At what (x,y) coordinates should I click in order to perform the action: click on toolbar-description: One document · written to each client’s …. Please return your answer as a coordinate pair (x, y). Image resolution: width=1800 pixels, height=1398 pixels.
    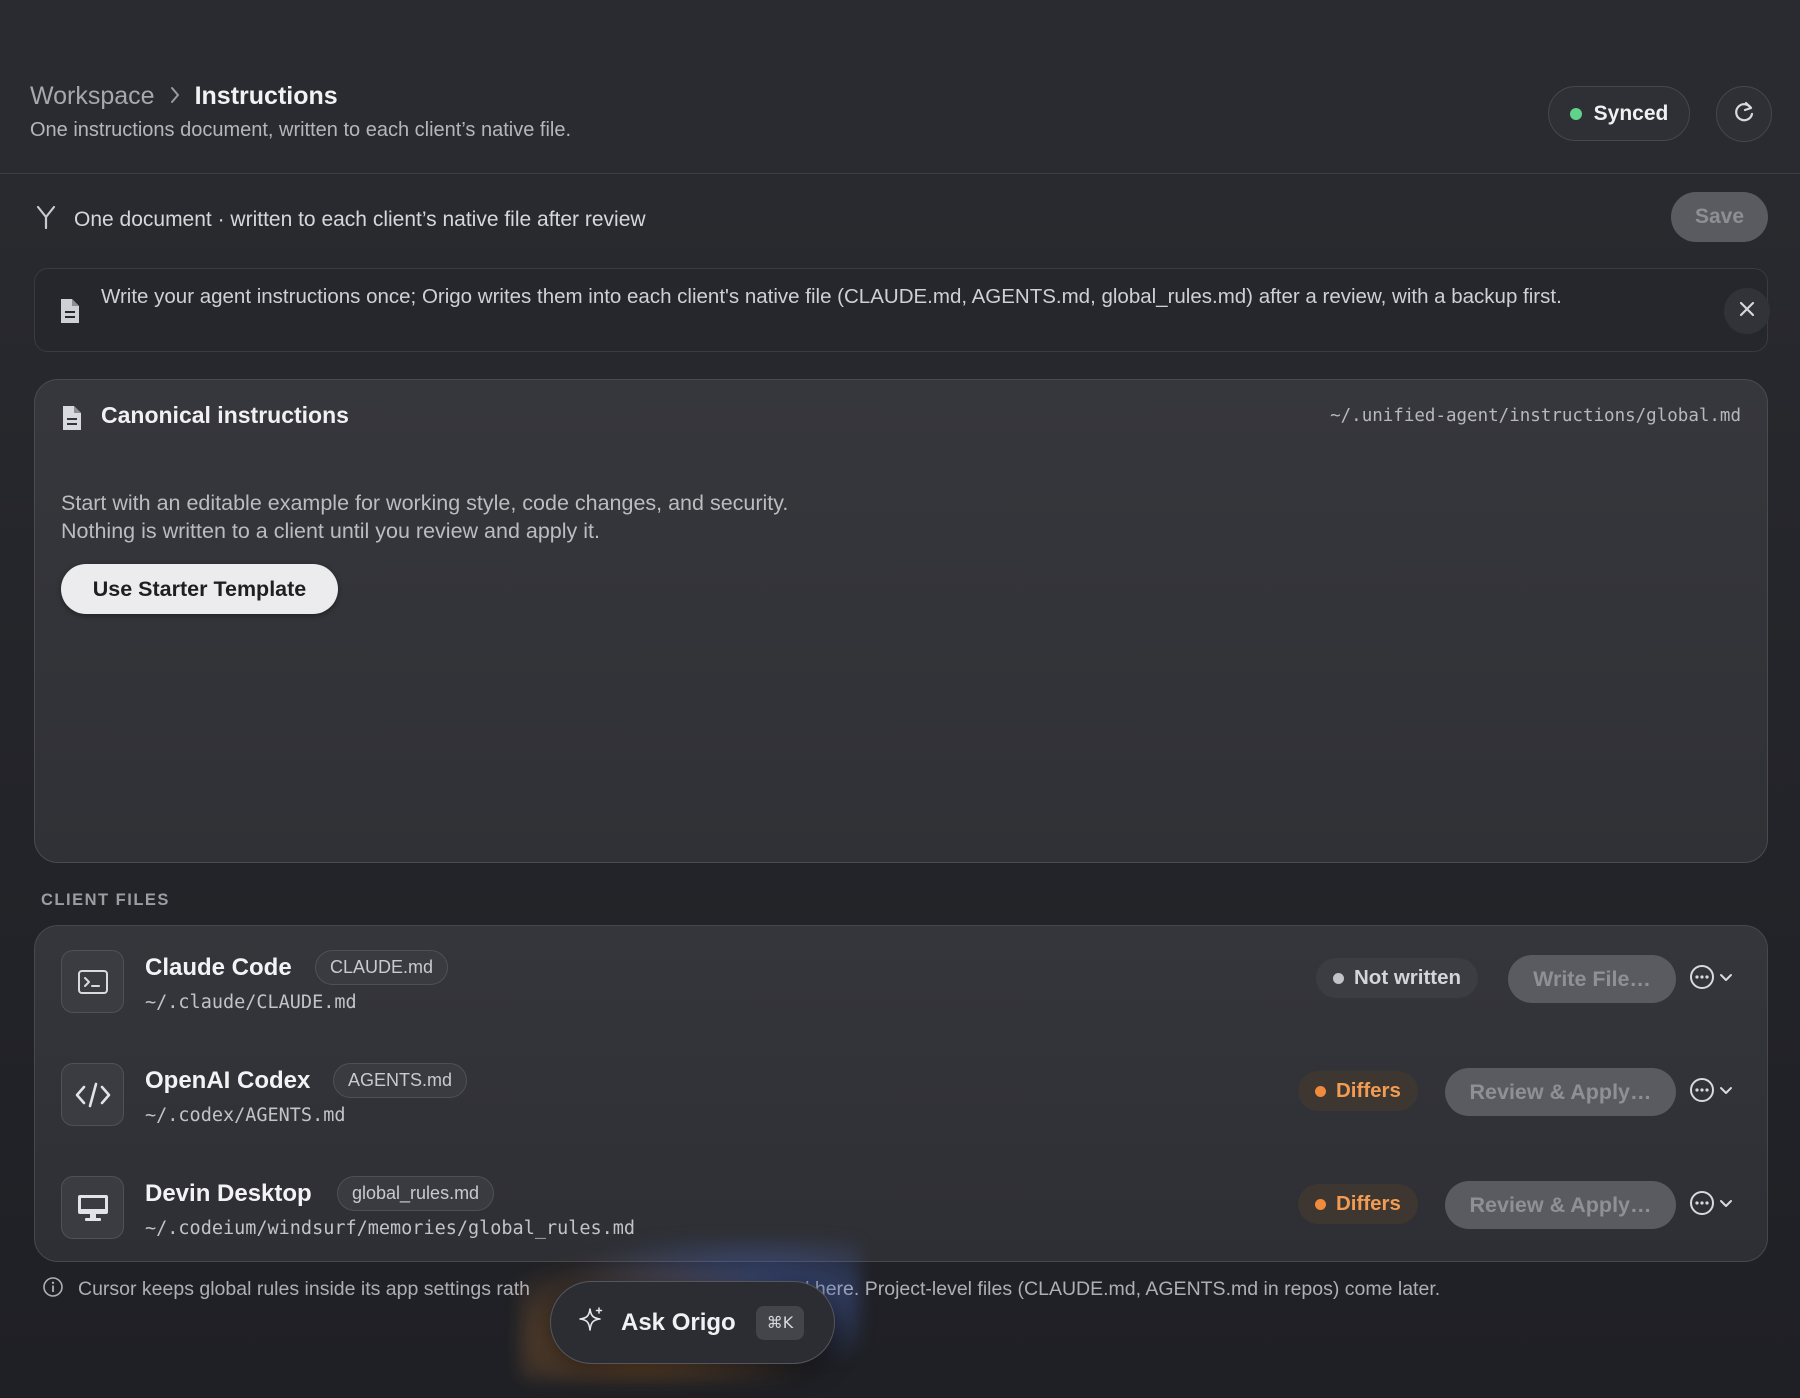
    Looking at the image, I should click on (360, 219).